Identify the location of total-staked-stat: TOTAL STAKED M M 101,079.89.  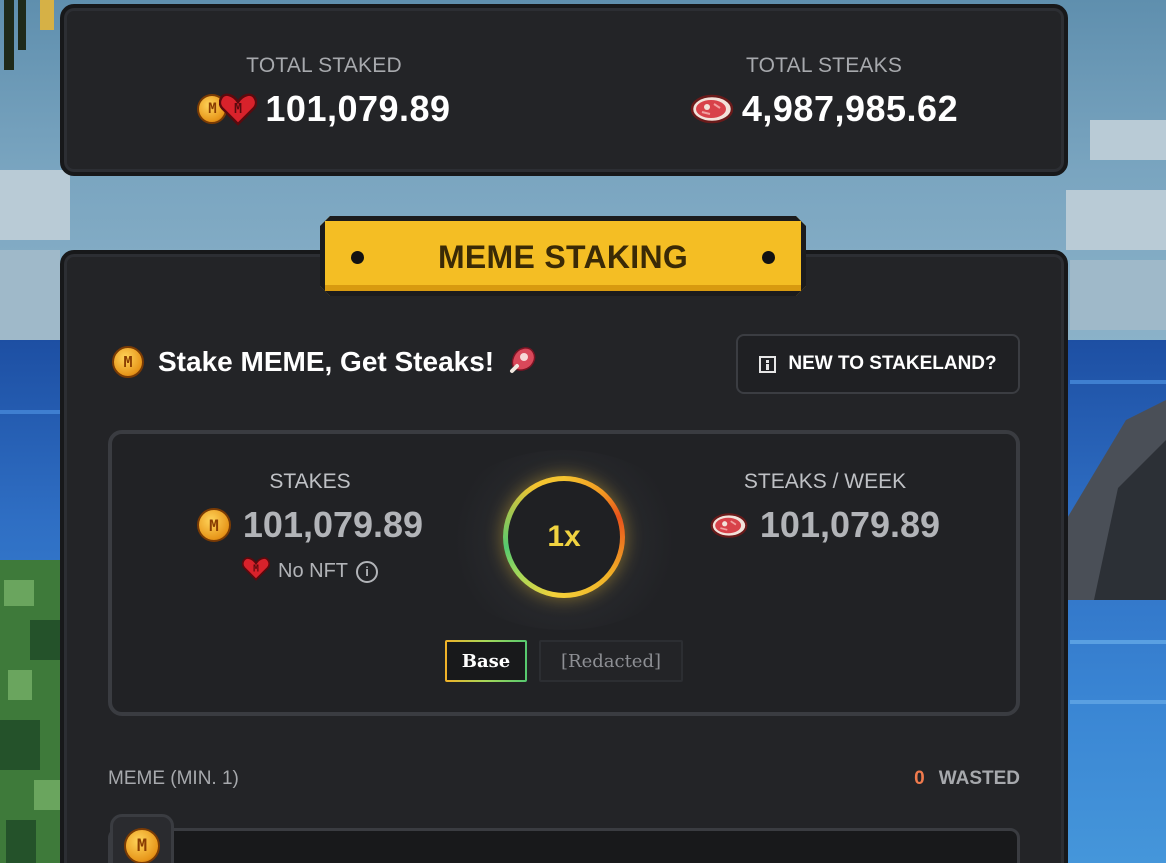
(324, 69).